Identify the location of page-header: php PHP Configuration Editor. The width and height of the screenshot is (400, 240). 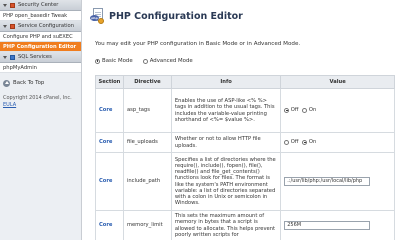
(166, 16).